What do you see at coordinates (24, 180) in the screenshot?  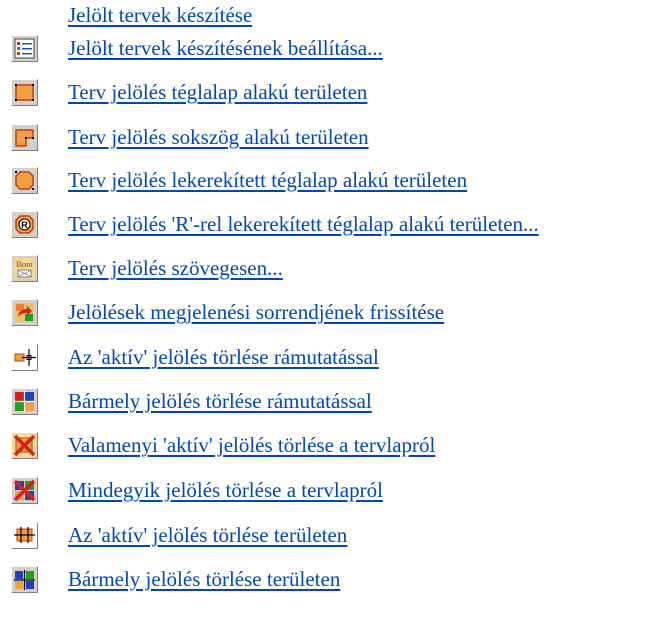 I see `rounded-rectangle-mark-icon` at bounding box center [24, 180].